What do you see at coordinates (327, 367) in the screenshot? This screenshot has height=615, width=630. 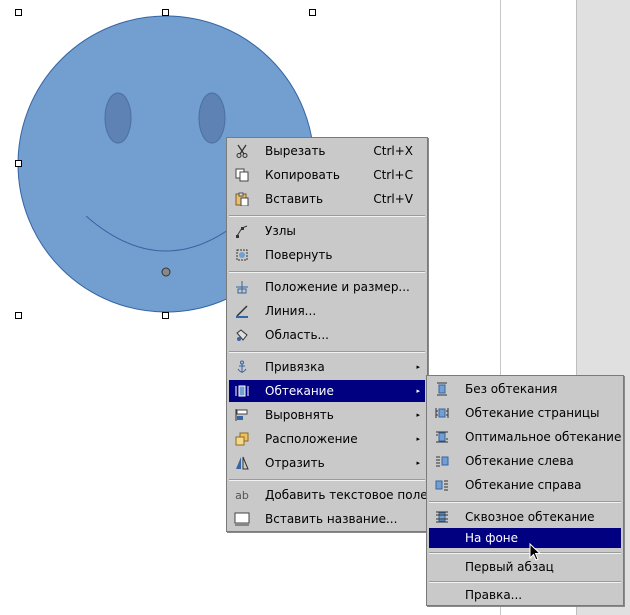 I see `menu-item-anchor: Привязка ▸` at bounding box center [327, 367].